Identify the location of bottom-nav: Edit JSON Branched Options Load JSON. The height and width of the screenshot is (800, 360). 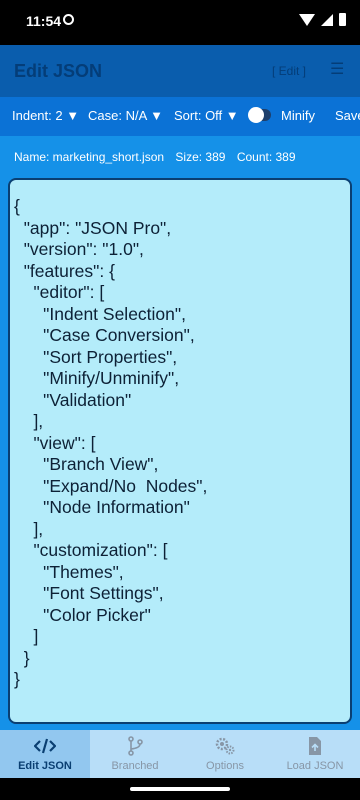
(180, 754).